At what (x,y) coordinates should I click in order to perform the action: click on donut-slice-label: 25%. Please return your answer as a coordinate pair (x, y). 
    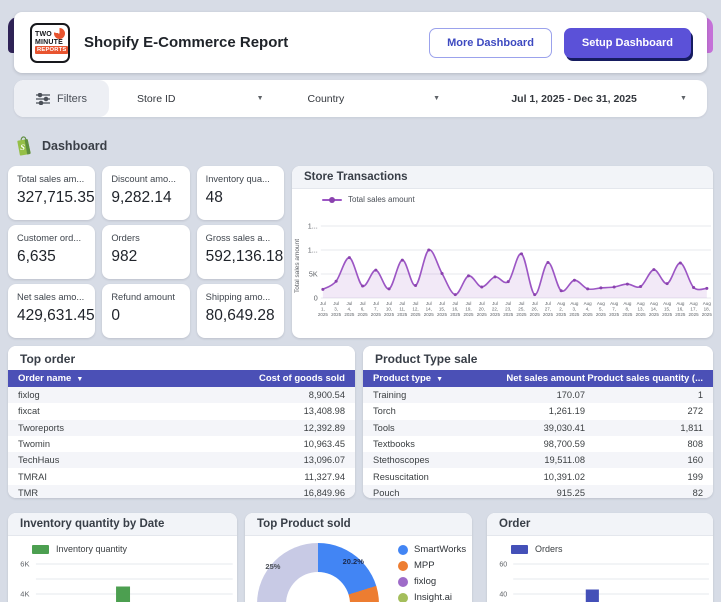
    Looking at the image, I should click on (273, 566).